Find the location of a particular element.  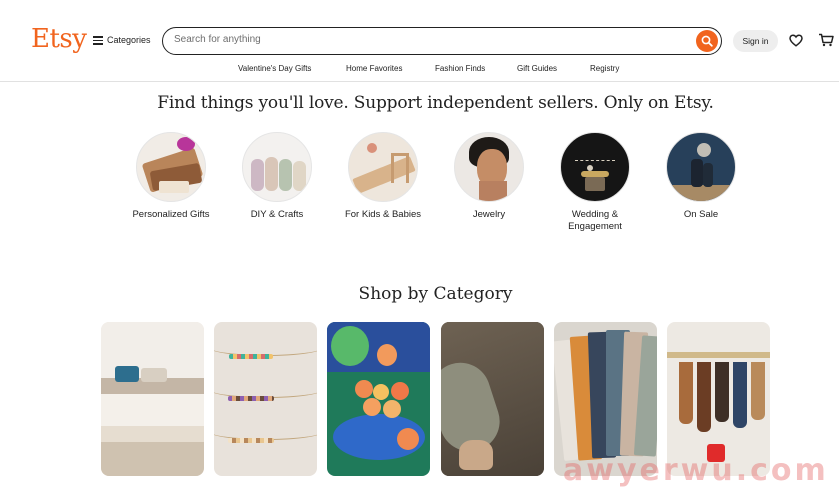

nav-registry: Registry is located at coordinates (604, 68).